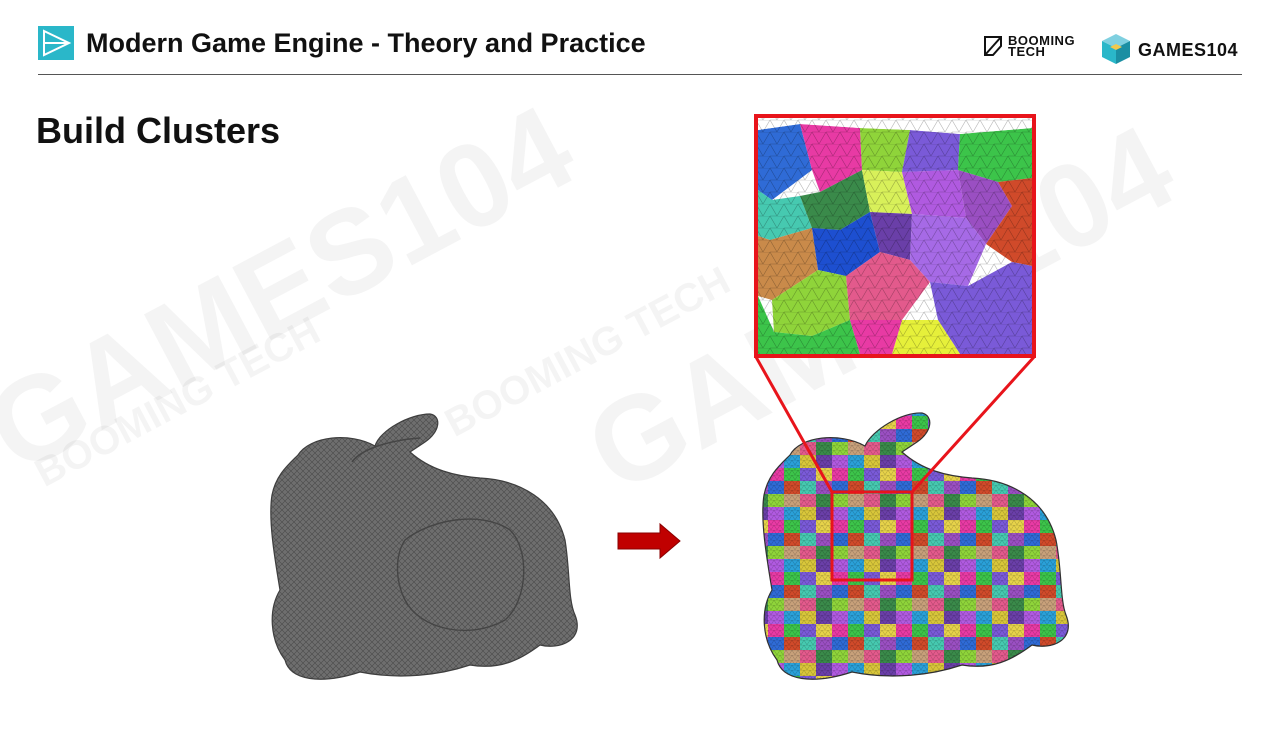 The image size is (1280, 741). What do you see at coordinates (895, 236) in the screenshot?
I see `zoom-inset` at bounding box center [895, 236].